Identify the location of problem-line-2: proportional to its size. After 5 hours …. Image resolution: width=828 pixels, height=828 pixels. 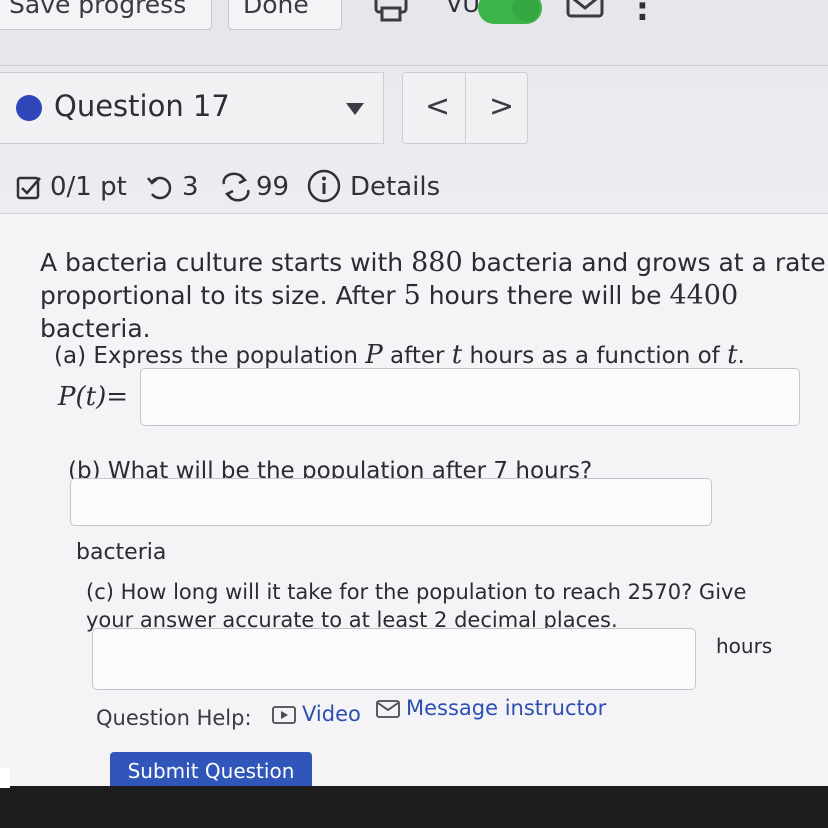
(434, 312).